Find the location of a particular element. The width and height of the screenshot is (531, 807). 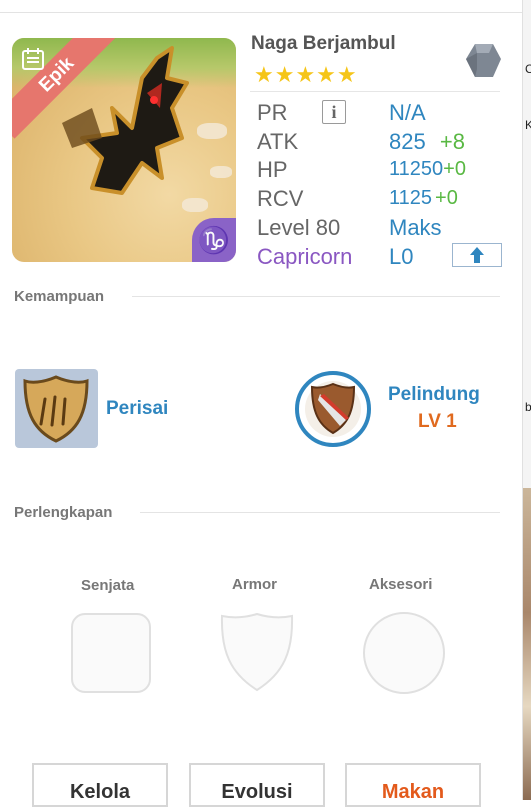

star-rating: ★★★★★ is located at coordinates (306, 74).